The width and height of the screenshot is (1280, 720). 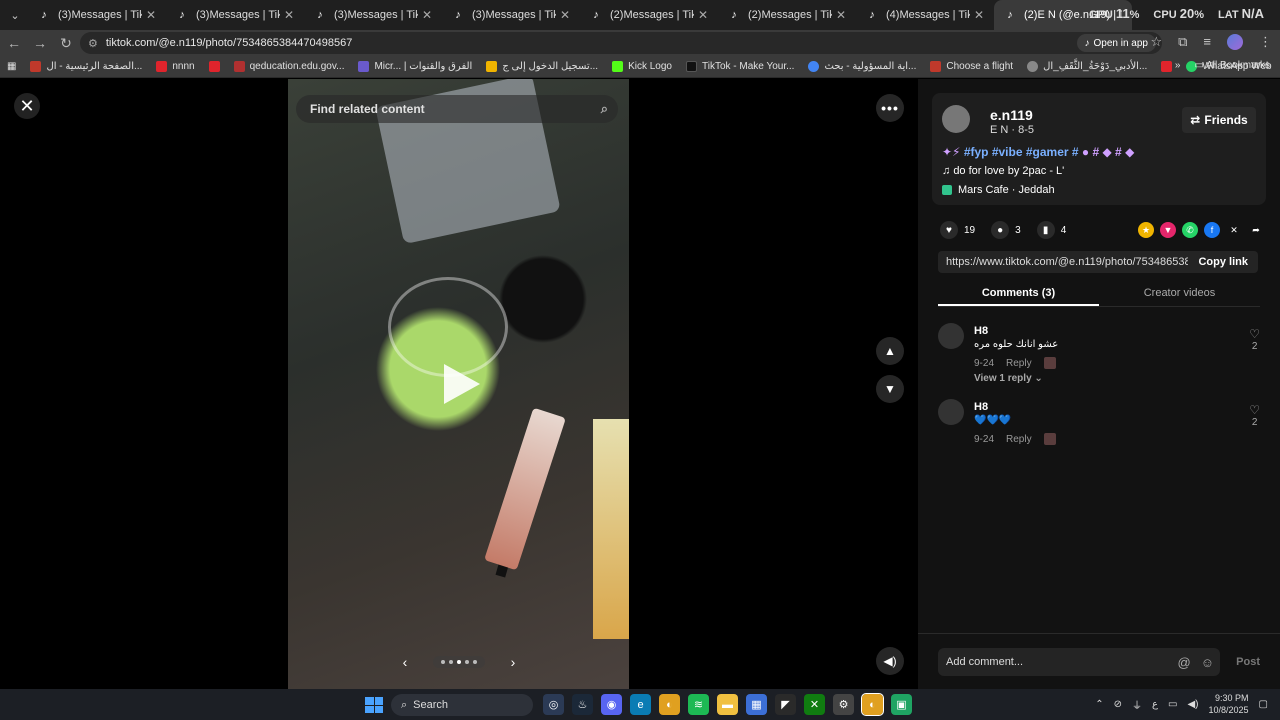 What do you see at coordinates (1137, 704) in the screenshot?
I see `mic-icon: ⏚` at bounding box center [1137, 704].